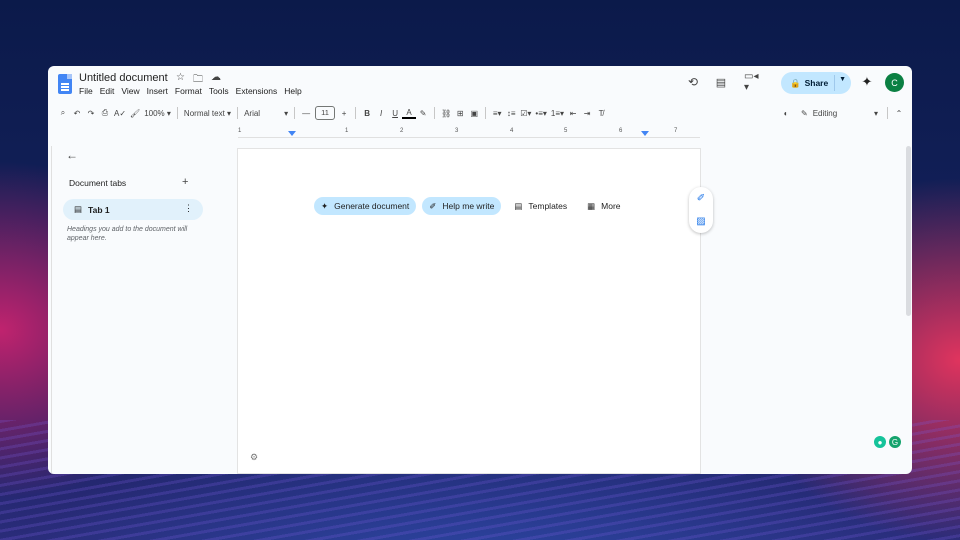 This screenshot has width=960, height=540. Describe the element at coordinates (257, 91) in the screenshot. I see `menu-extensions: Extensions` at that location.